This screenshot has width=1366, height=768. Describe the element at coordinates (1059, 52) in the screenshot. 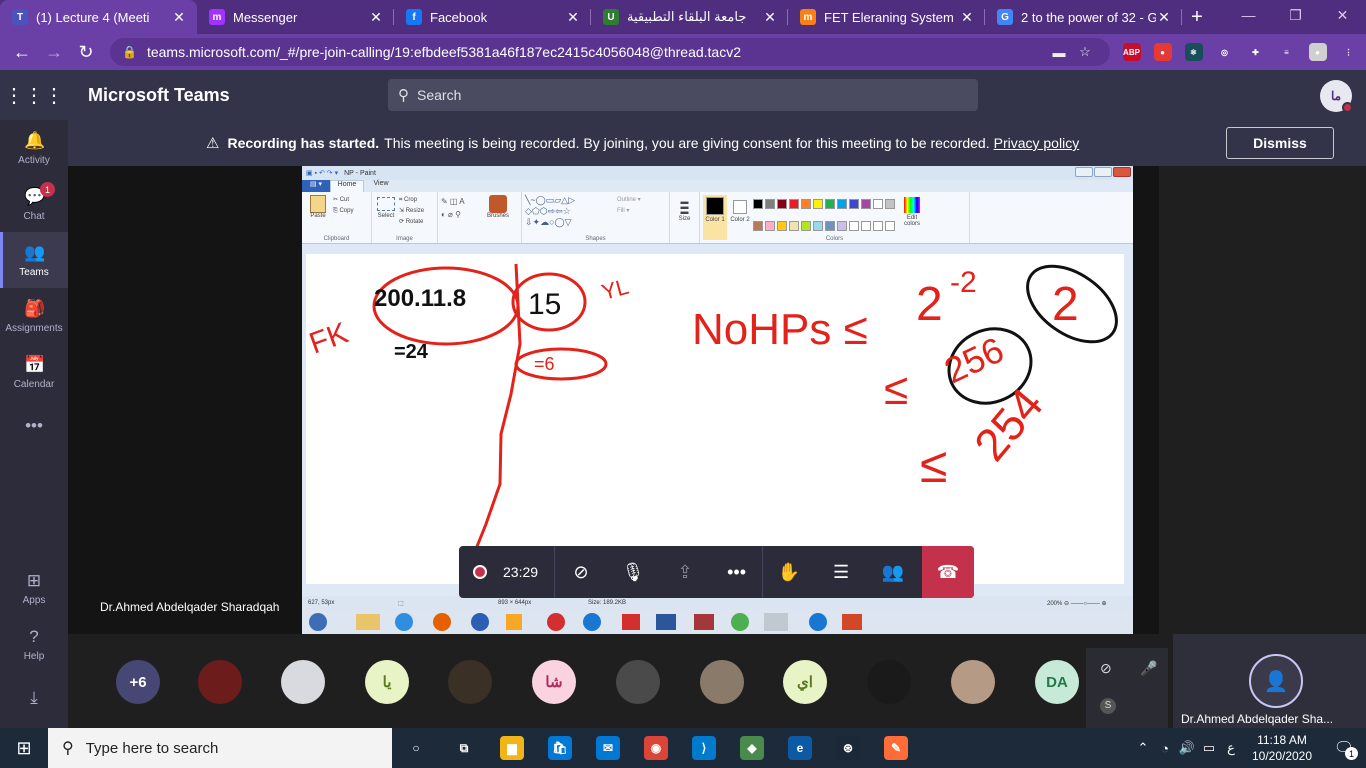

I see `camera-blocked-icon: ▬` at that location.